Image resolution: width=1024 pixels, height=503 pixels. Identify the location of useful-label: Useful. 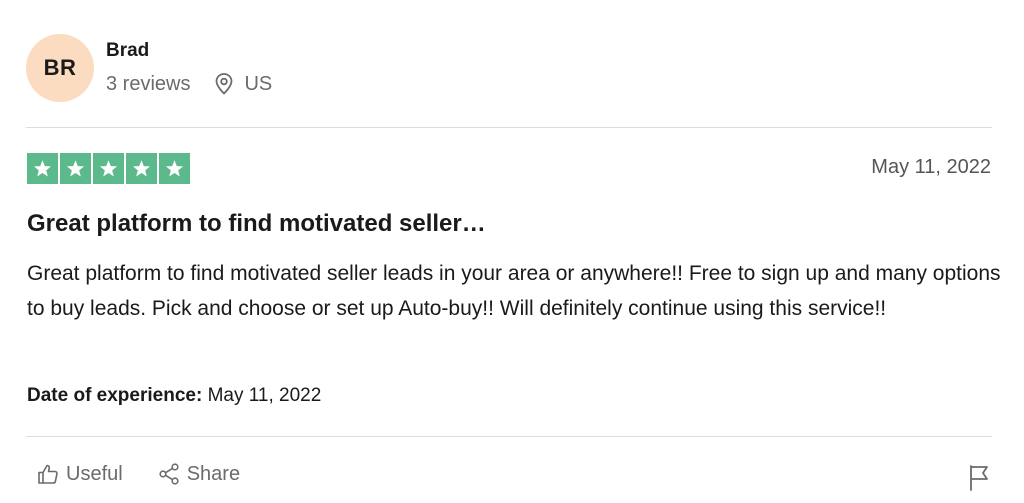
(94, 473).